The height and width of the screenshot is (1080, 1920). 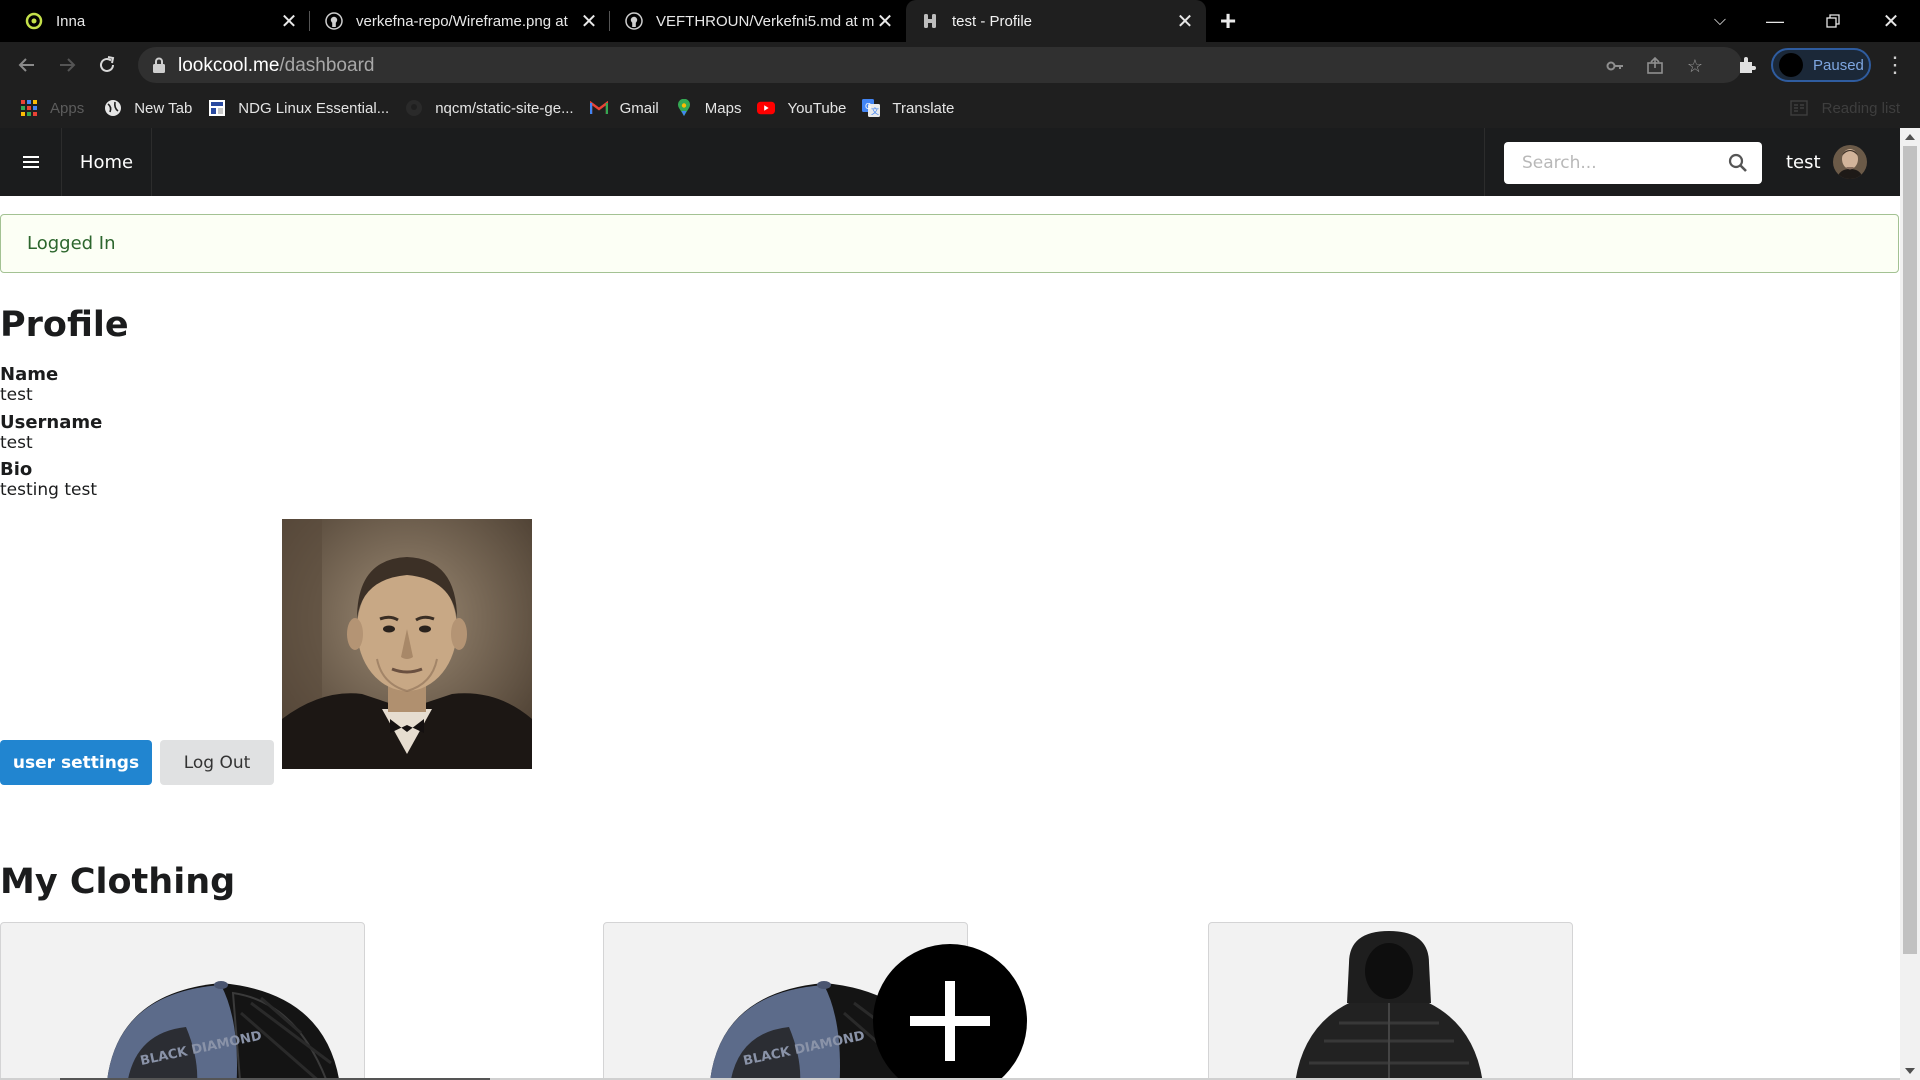 What do you see at coordinates (1826, 162) in the screenshot?
I see `user-menu: test` at bounding box center [1826, 162].